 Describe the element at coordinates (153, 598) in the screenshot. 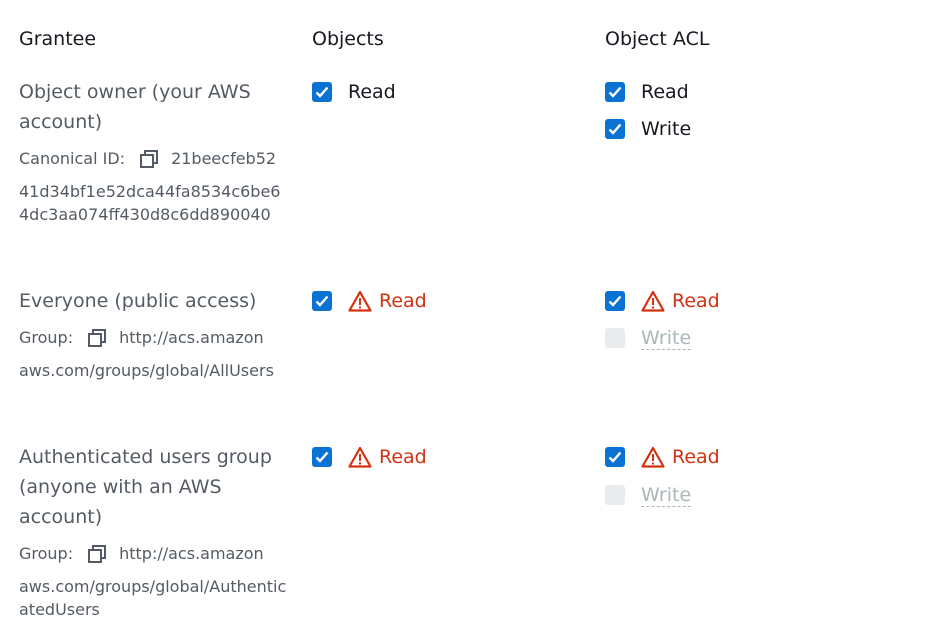

I see `group-uri-rest: aws.com/groups/global/AuthenticatedUsers` at that location.